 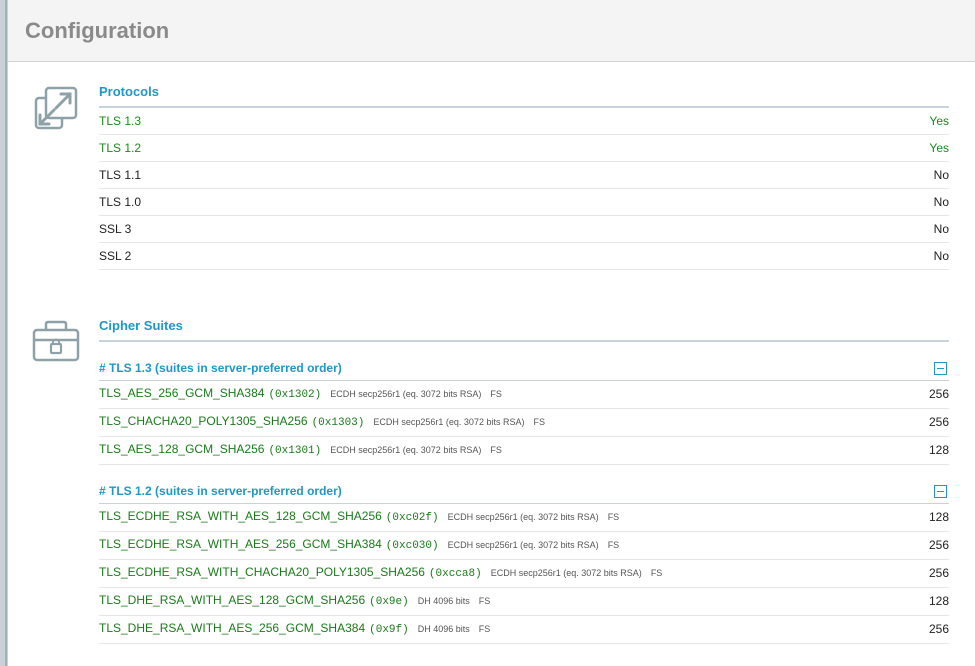 What do you see at coordinates (524, 121) in the screenshot?
I see `protocol-row: TLS 1.3 Yes` at bounding box center [524, 121].